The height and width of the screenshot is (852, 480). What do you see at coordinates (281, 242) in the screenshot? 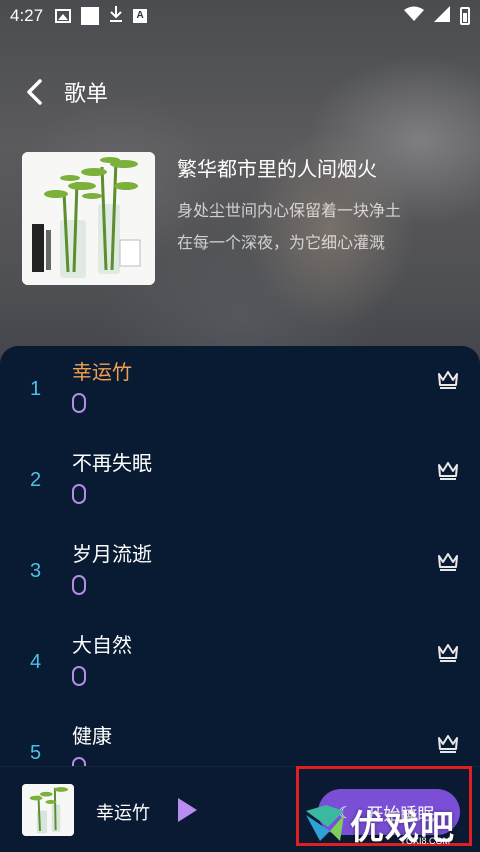
I see `album-desc-line-2: 在每一个深夜，为它细心灌溉` at bounding box center [281, 242].